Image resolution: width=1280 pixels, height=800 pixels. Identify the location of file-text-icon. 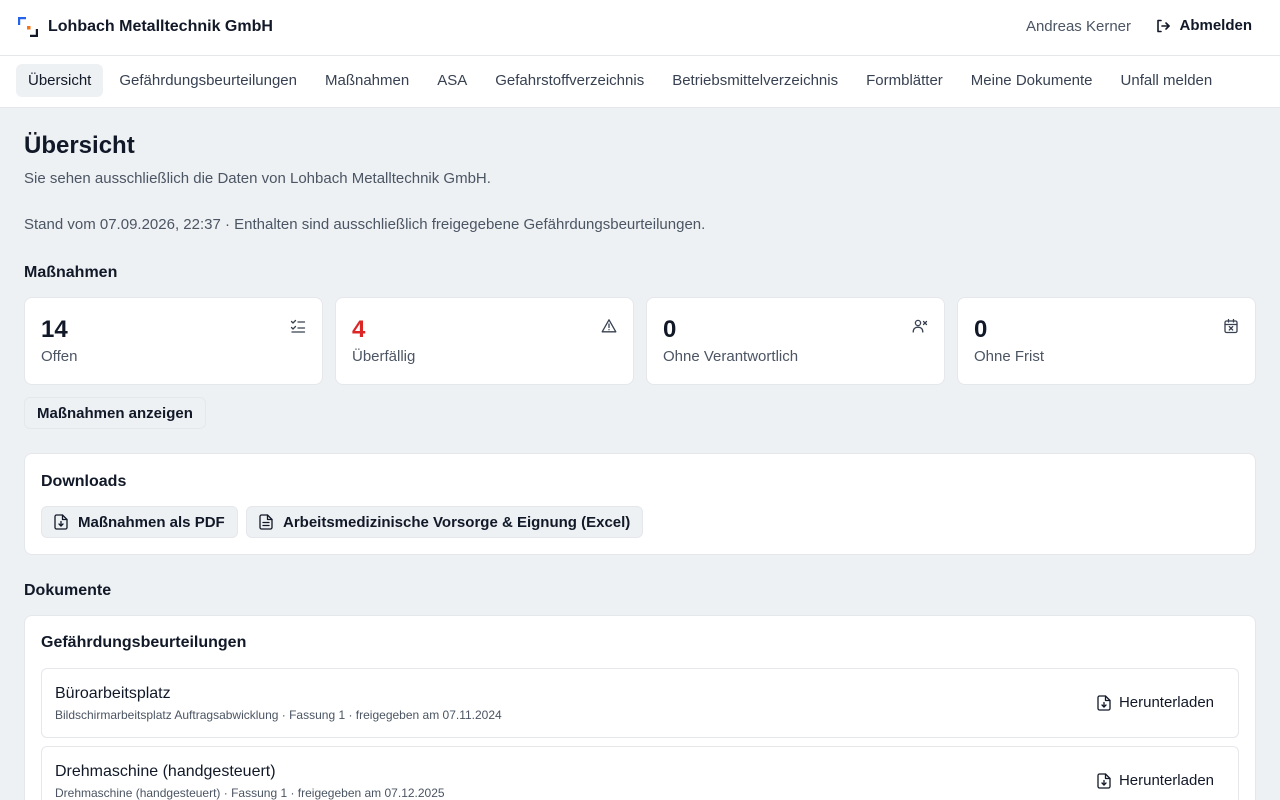
(266, 522).